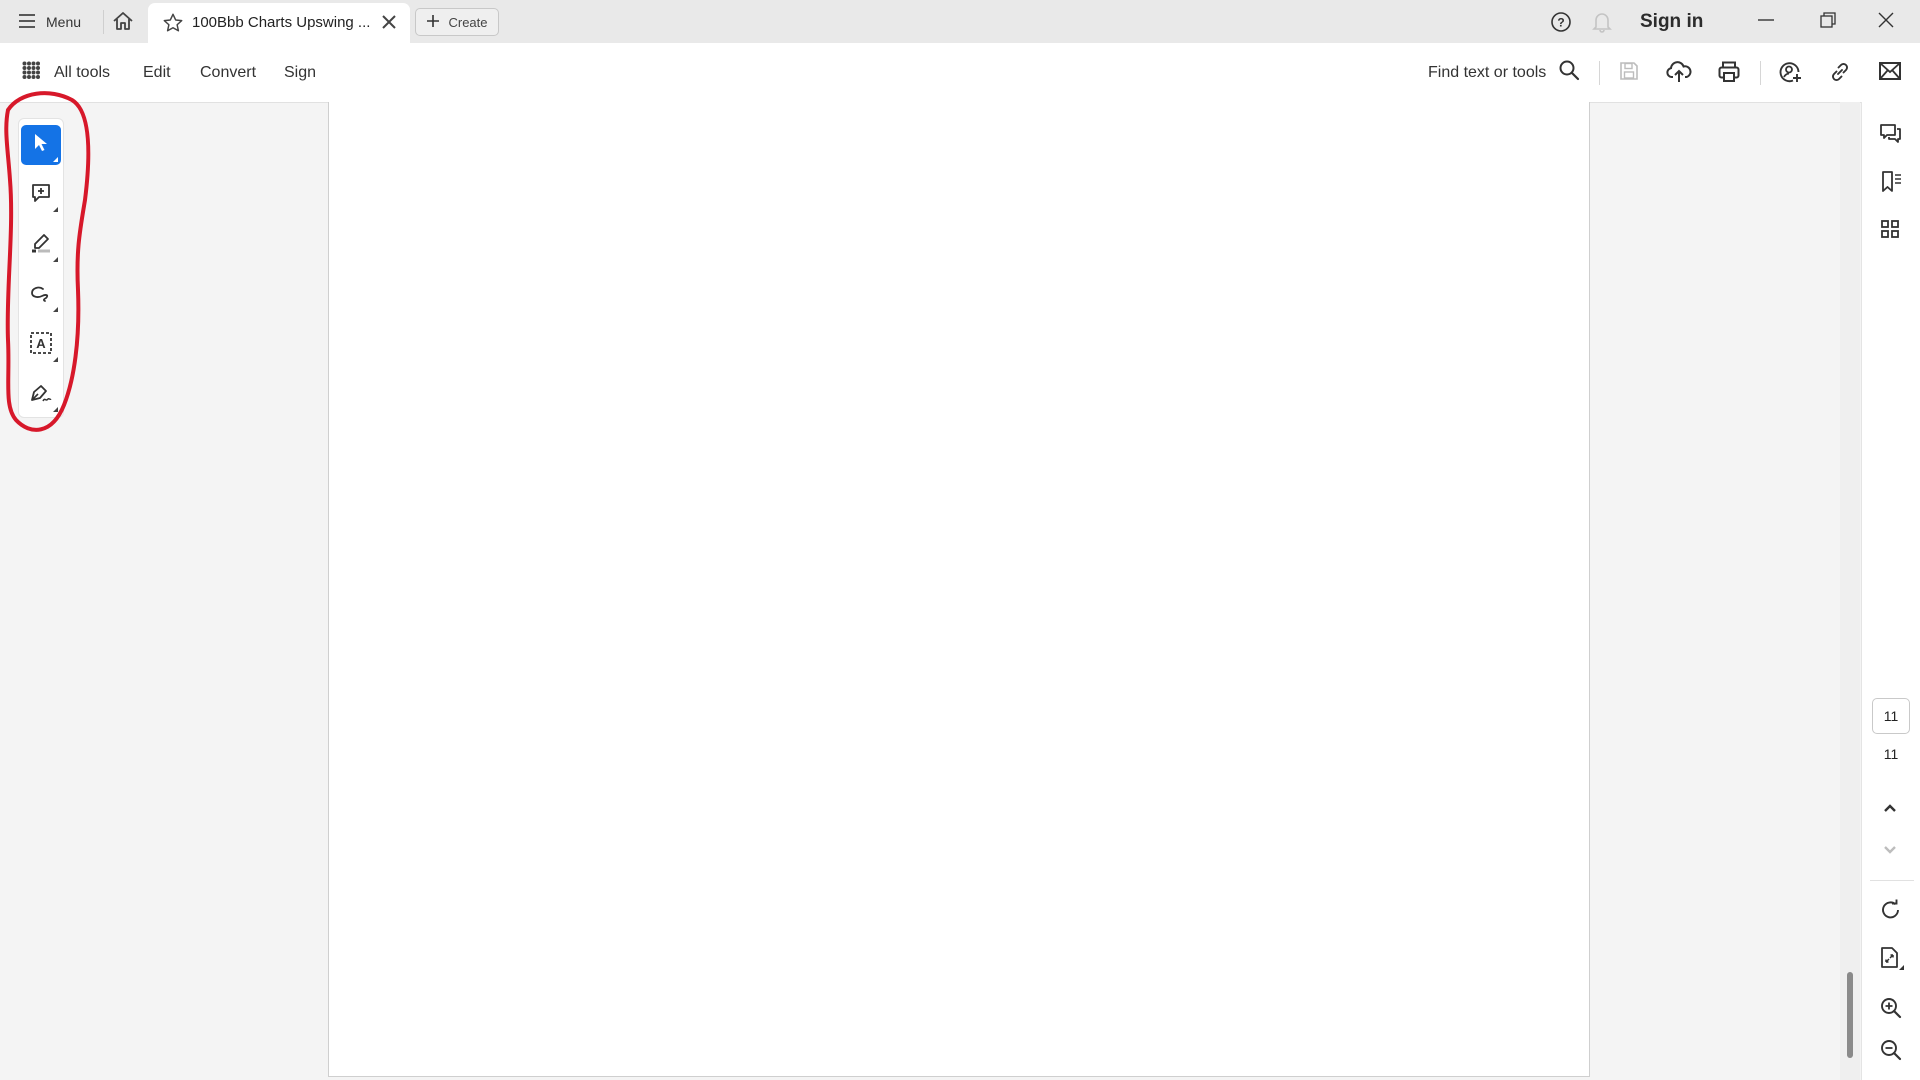 This screenshot has height=1080, width=1920. I want to click on help-icon: ?, so click(1561, 22).